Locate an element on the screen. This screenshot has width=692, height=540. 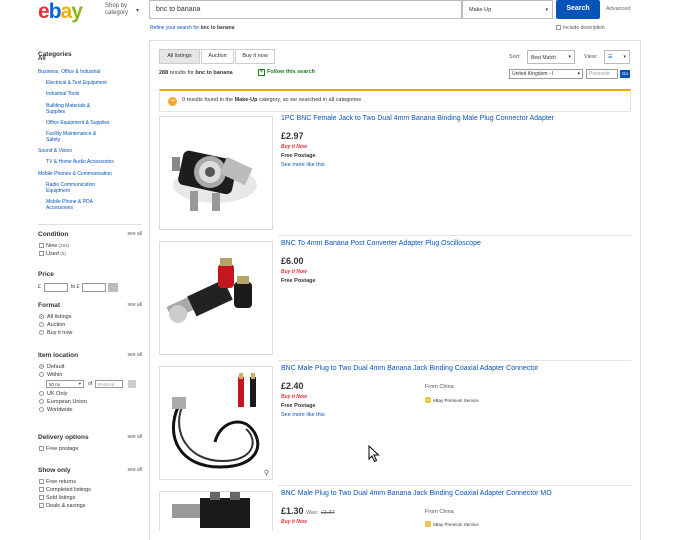
show-deals: Deals & savings is located at coordinates (90, 506).